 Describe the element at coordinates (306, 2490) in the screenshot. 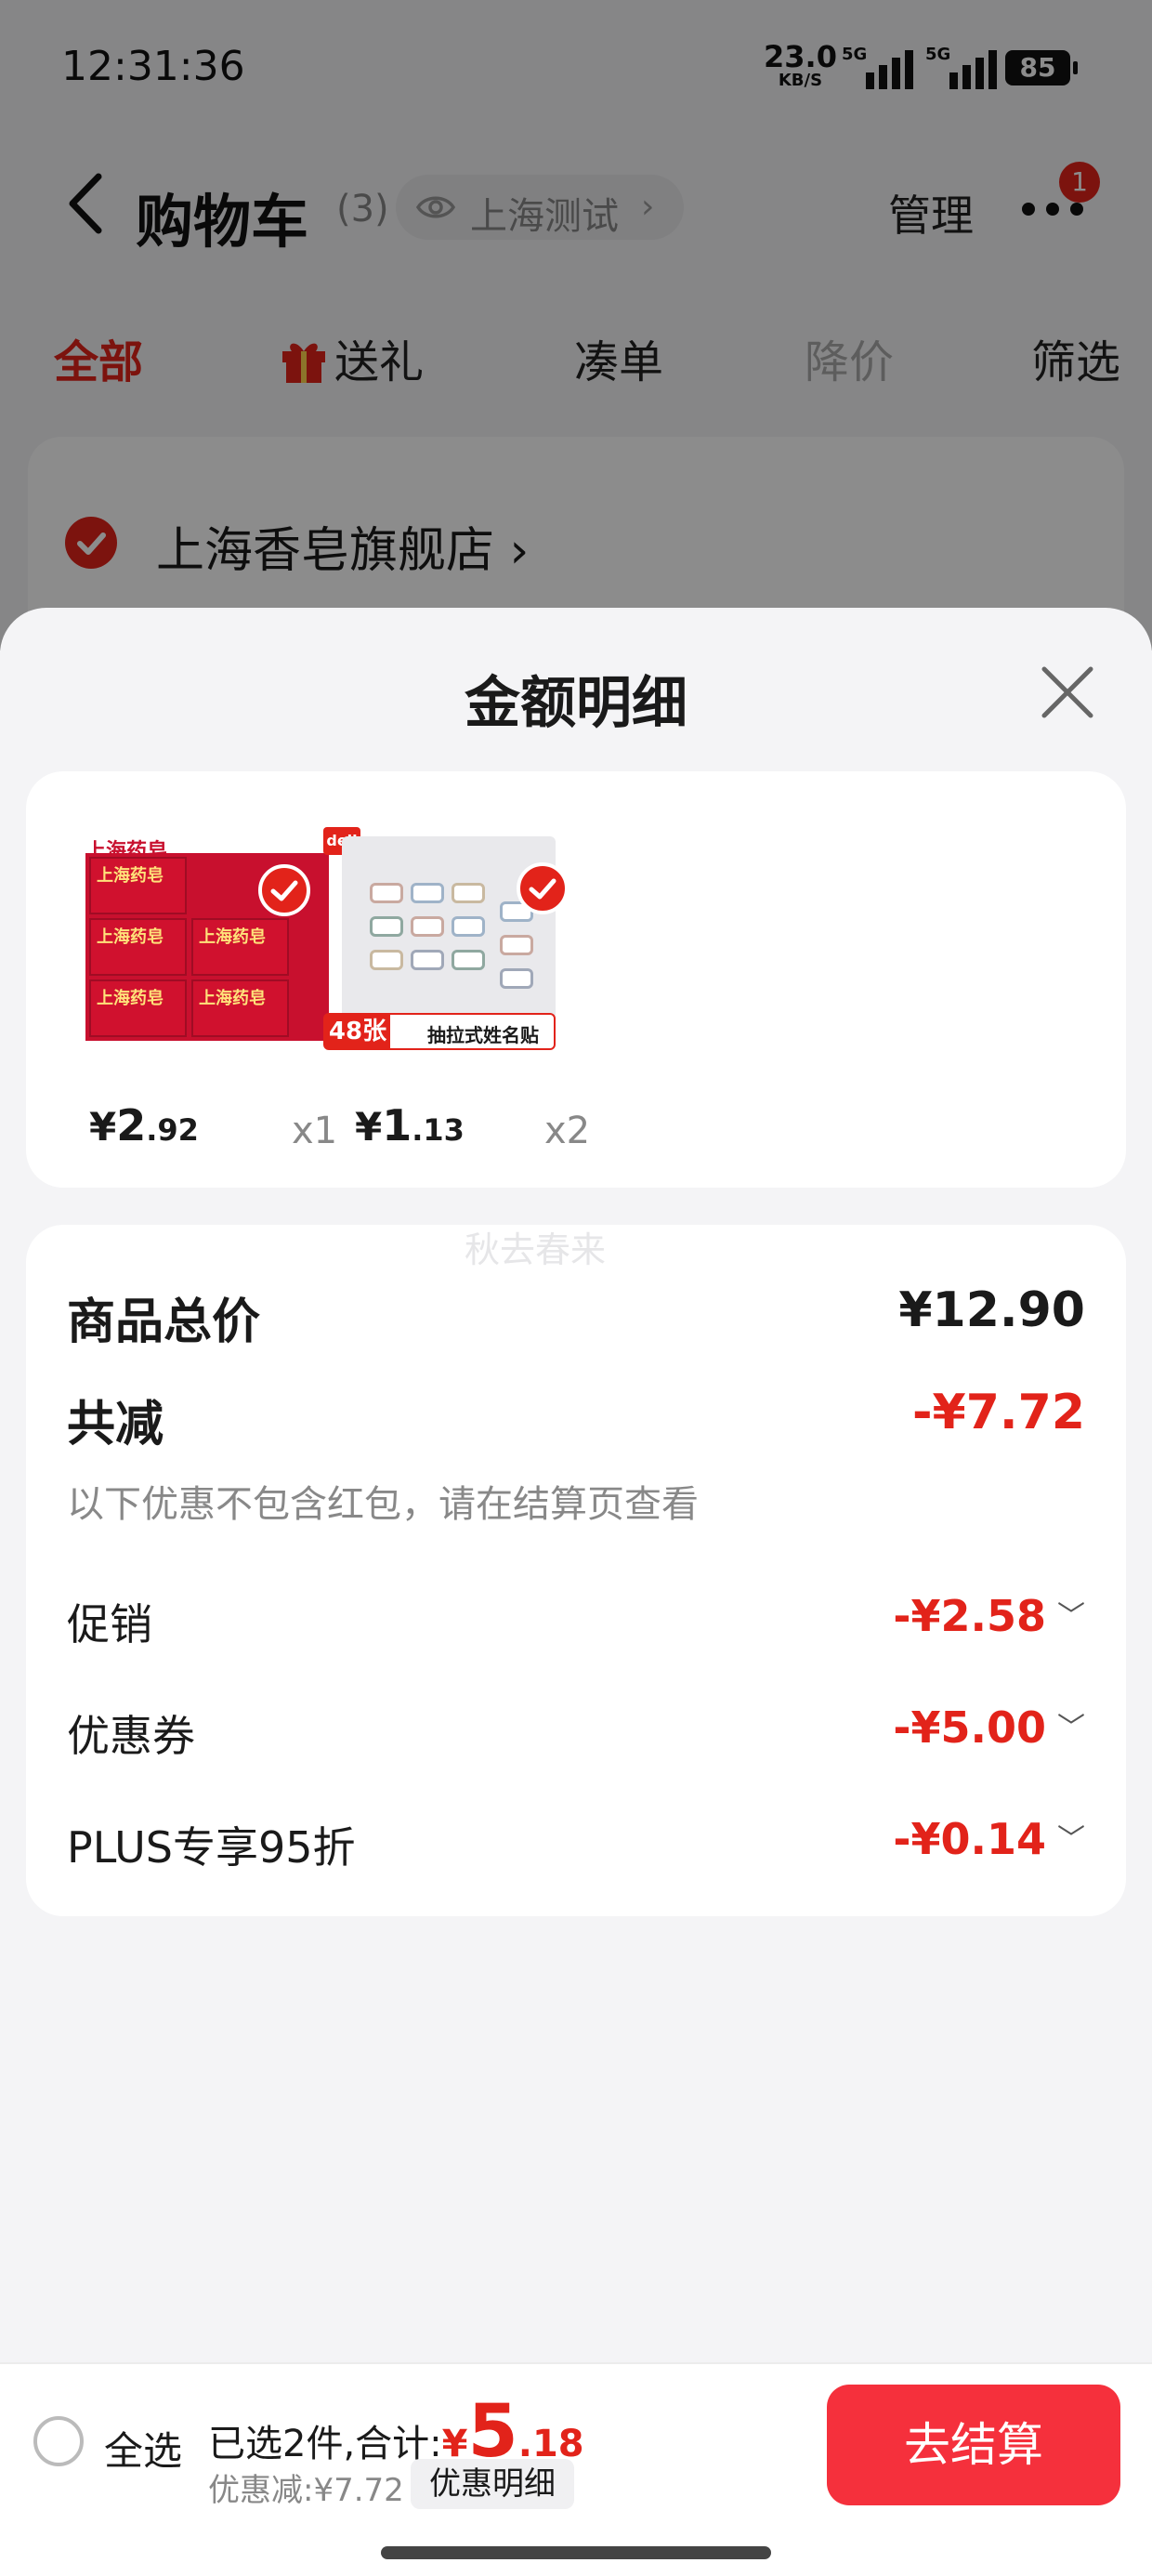

I see `discount-summary: 优惠减:¥7.72` at that location.